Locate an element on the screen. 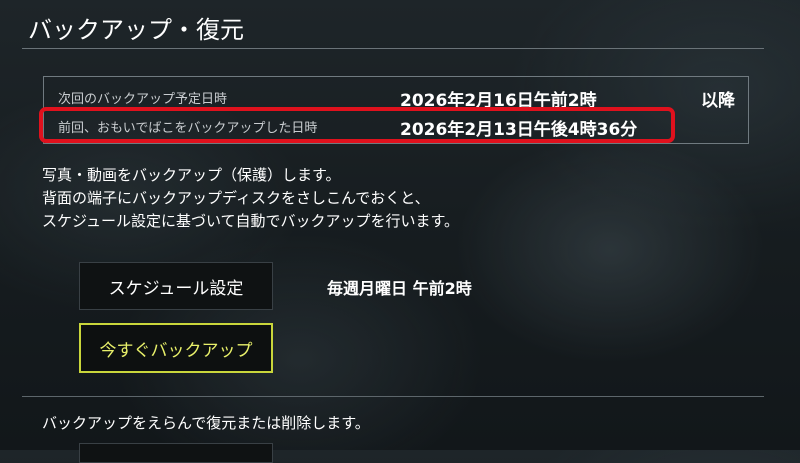 Image resolution: width=800 pixels, height=463 pixels. restore-description: バックアップをえらんで復元または削除します。 is located at coordinates (206, 423).